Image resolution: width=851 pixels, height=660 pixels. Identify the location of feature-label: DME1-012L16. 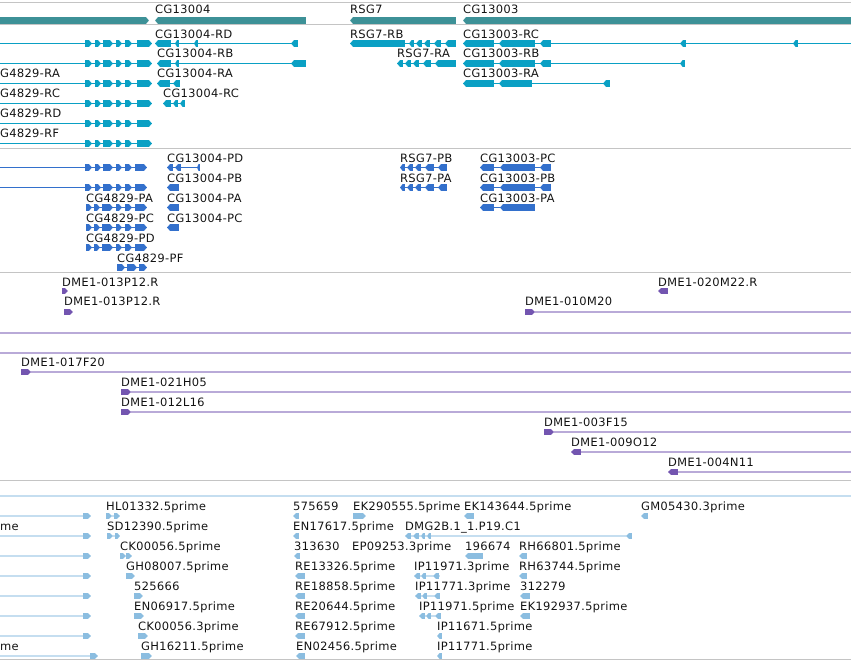
(163, 402).